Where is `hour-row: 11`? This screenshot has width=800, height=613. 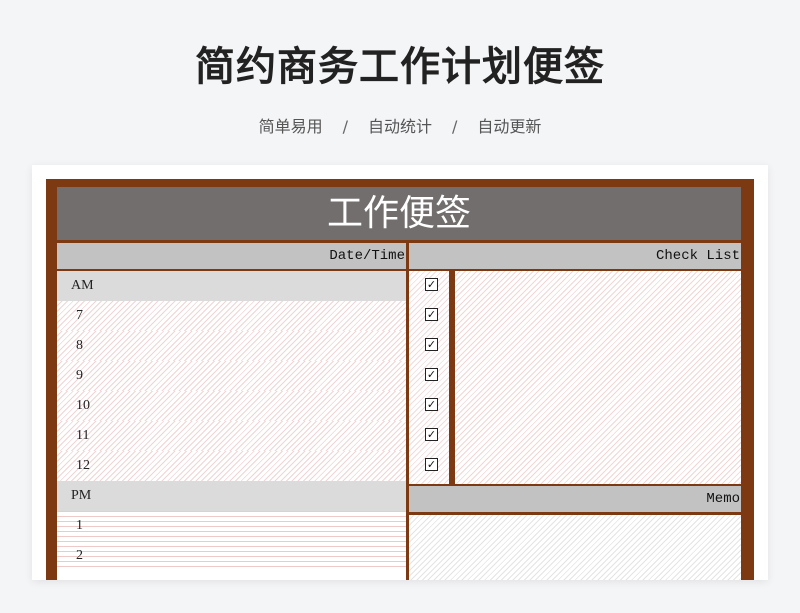
hour-row: 11 is located at coordinates (231, 436).